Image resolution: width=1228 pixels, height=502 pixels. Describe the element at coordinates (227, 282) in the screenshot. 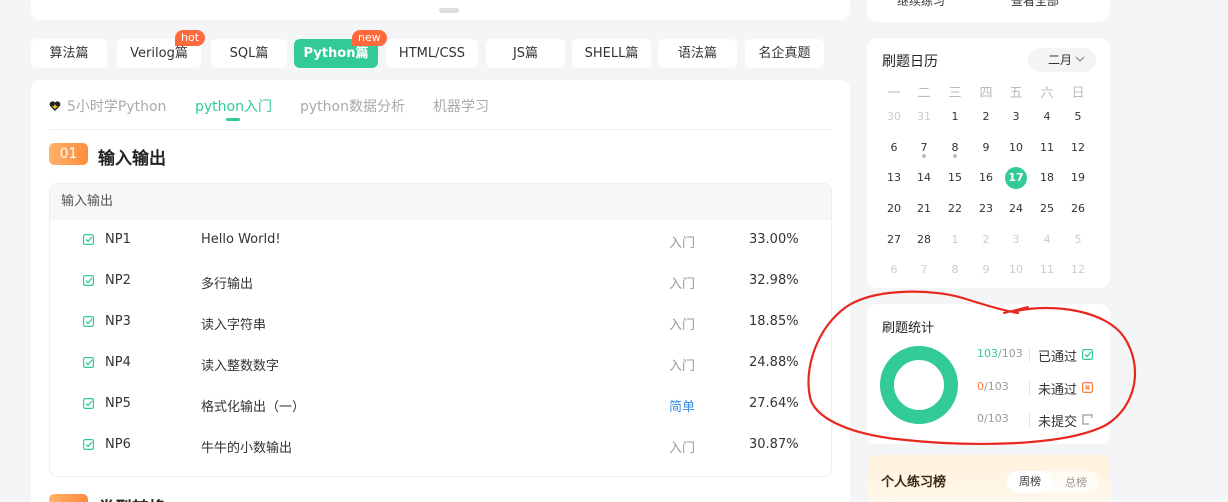

I see `problem-name: 多行输出` at that location.